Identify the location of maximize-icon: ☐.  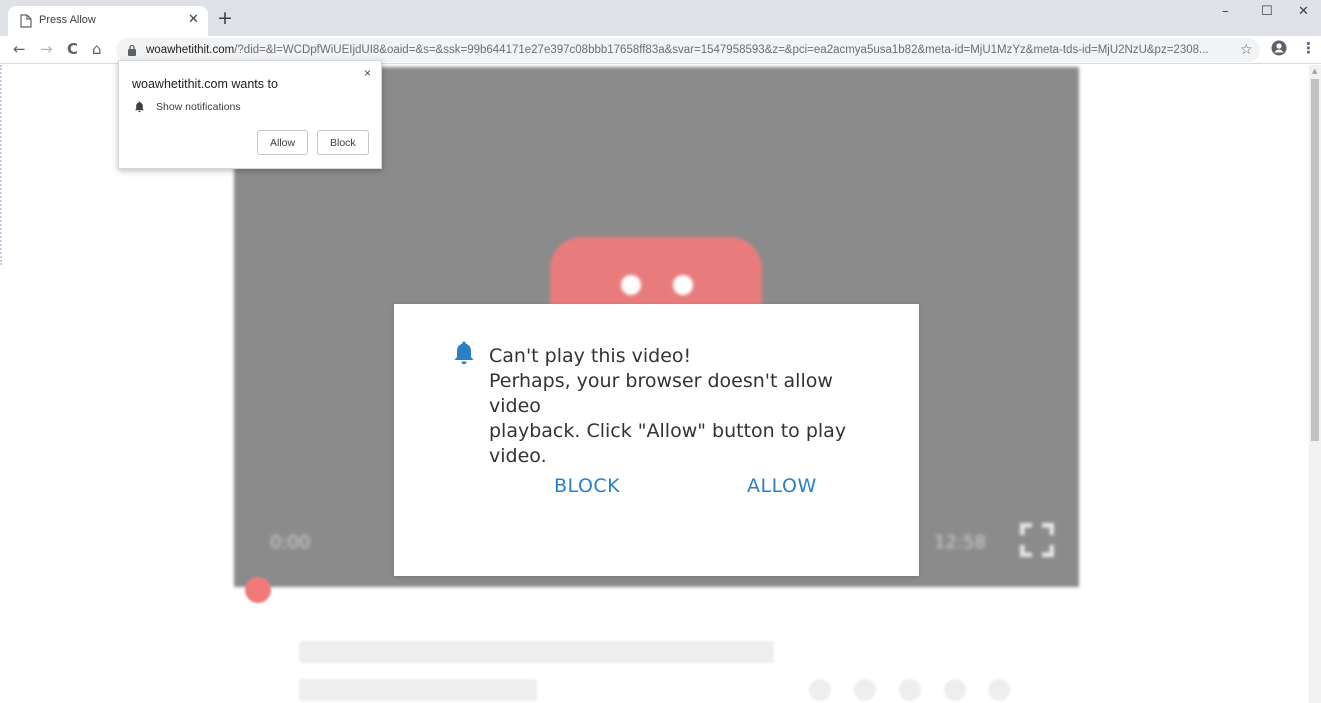
(1267, 12).